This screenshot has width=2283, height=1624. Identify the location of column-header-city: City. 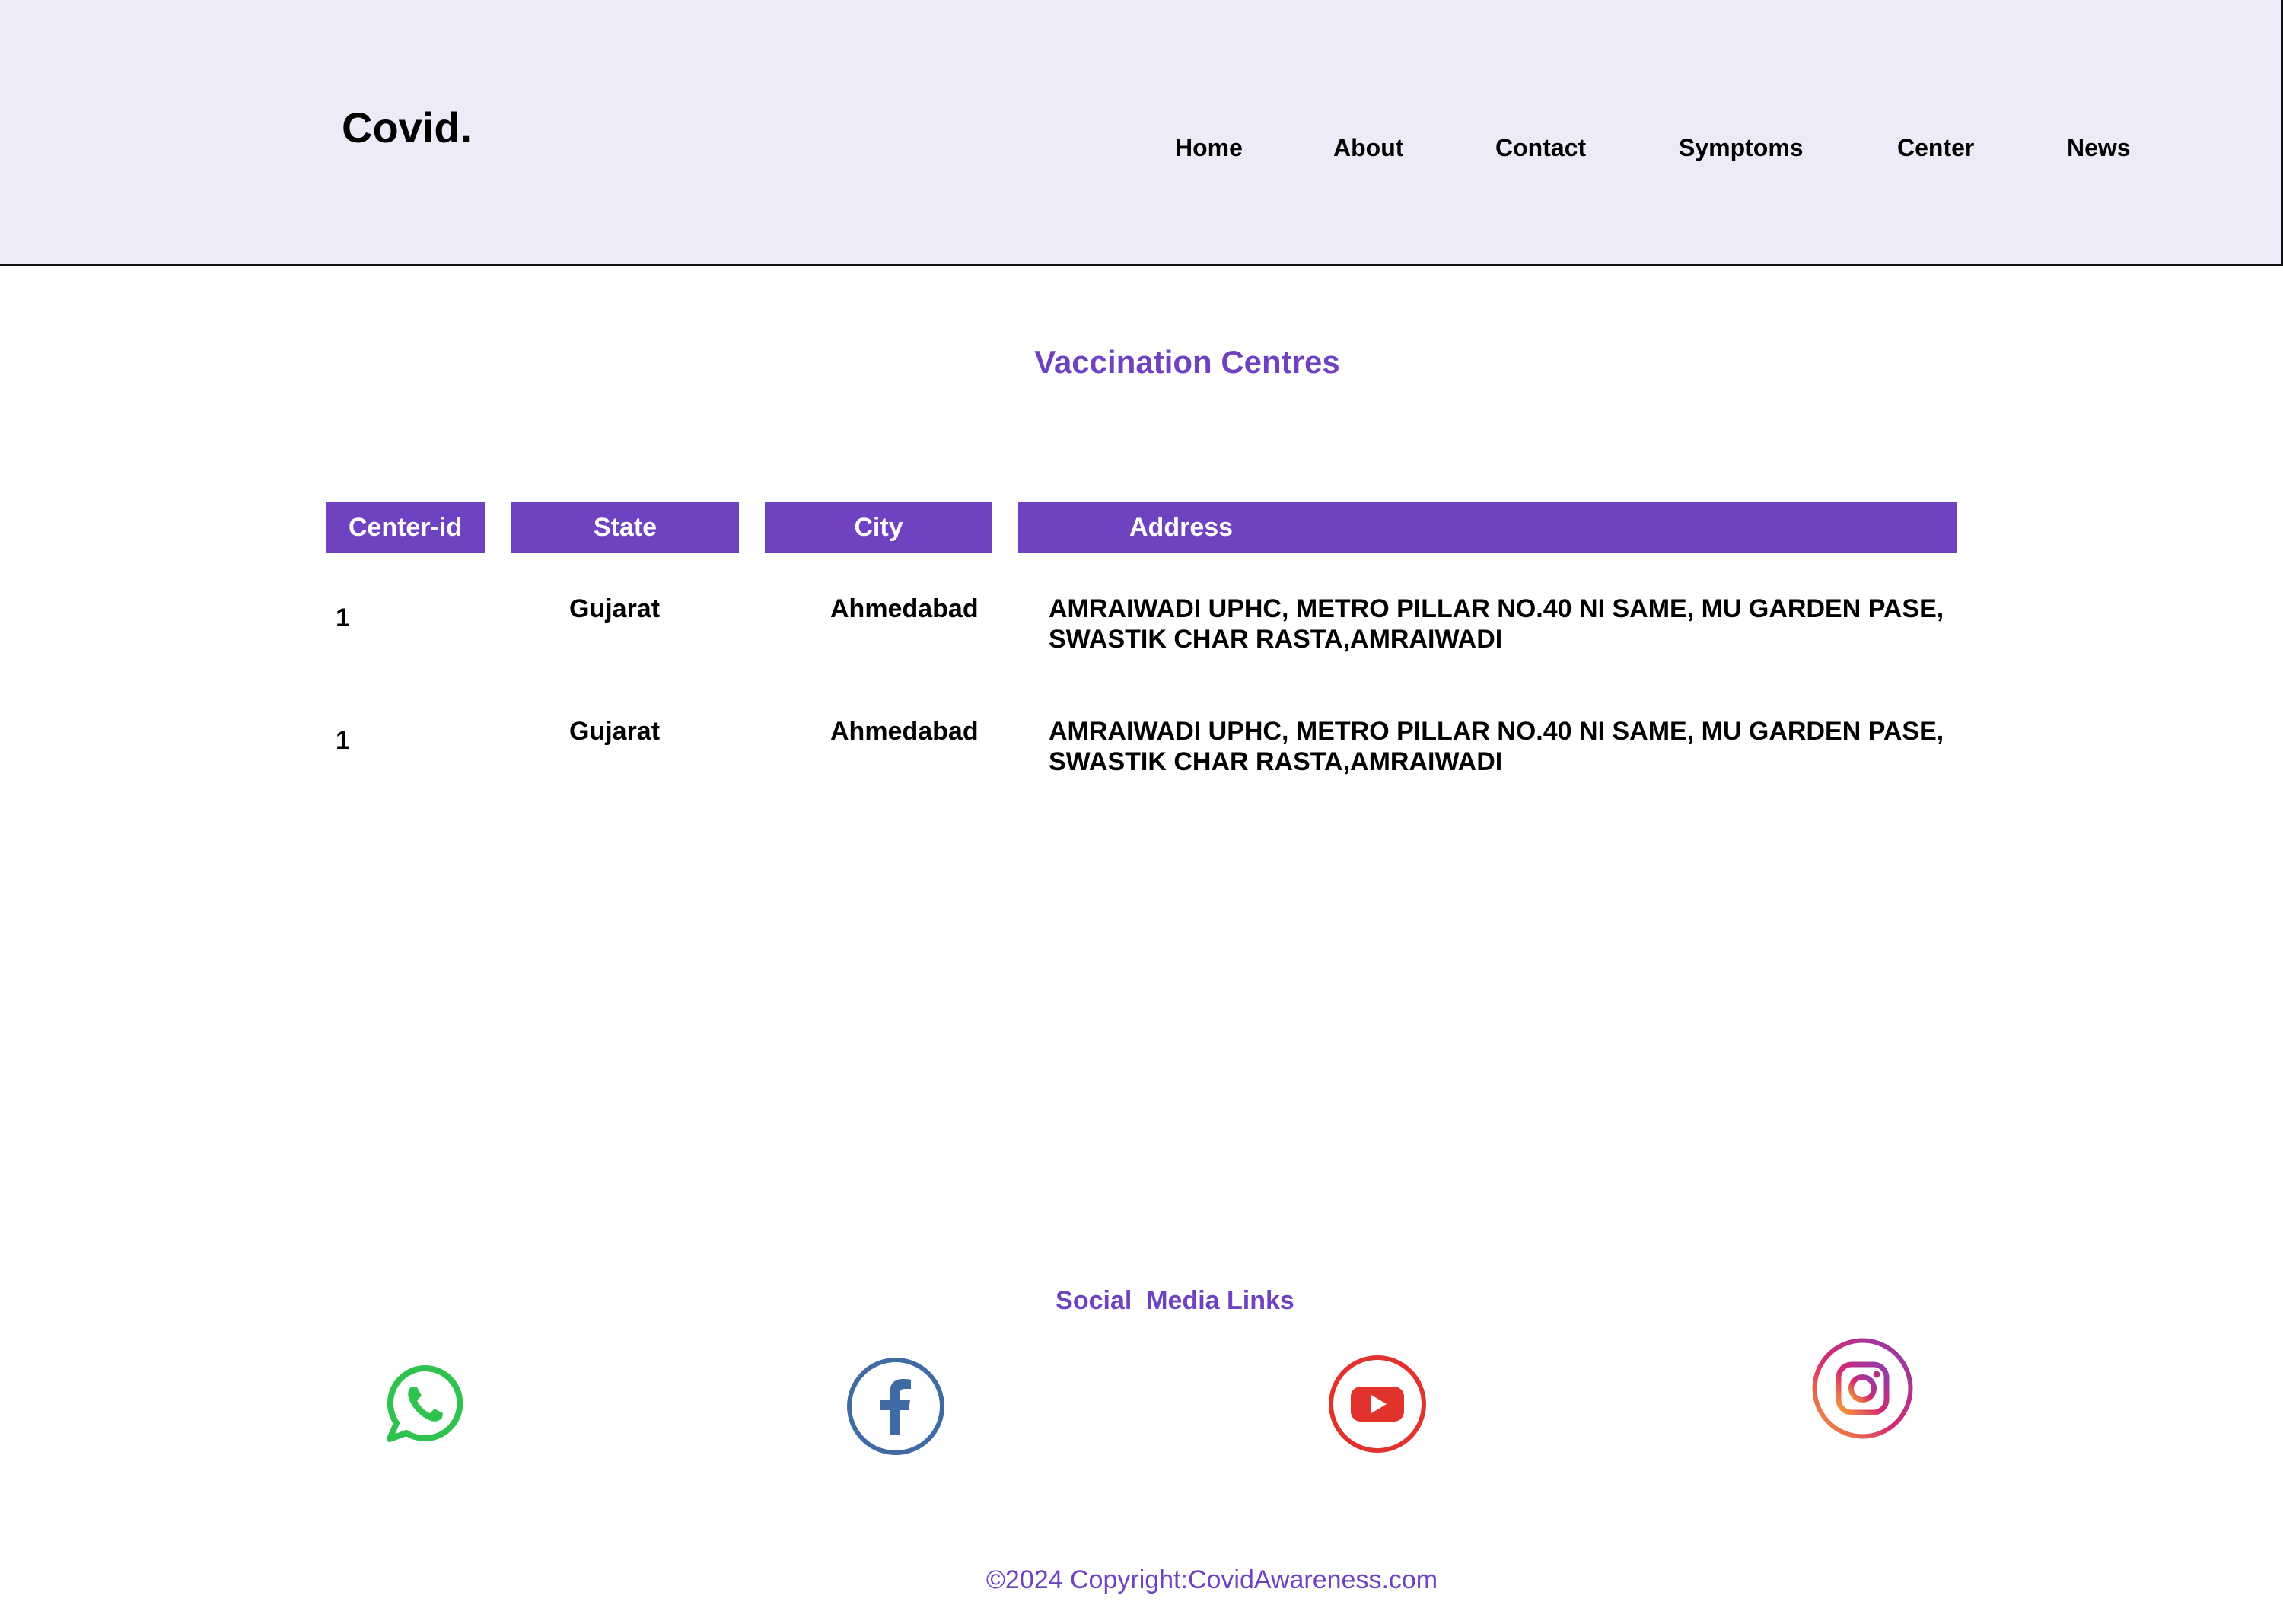
(878, 527).